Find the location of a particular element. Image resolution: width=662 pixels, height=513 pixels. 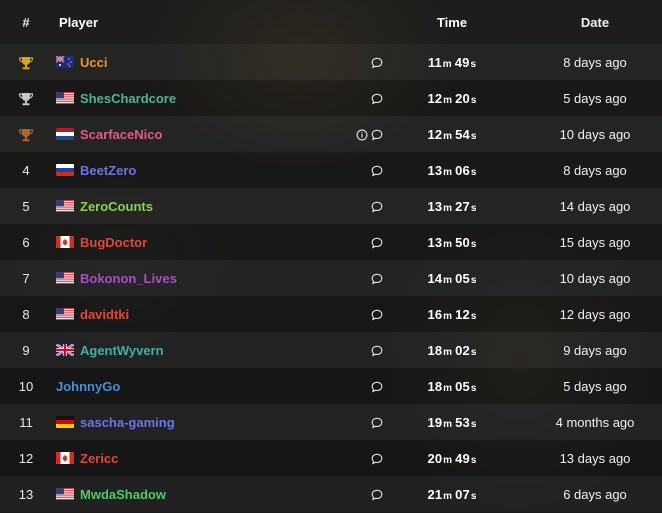

run-time: 13m 50s is located at coordinates (451, 242).